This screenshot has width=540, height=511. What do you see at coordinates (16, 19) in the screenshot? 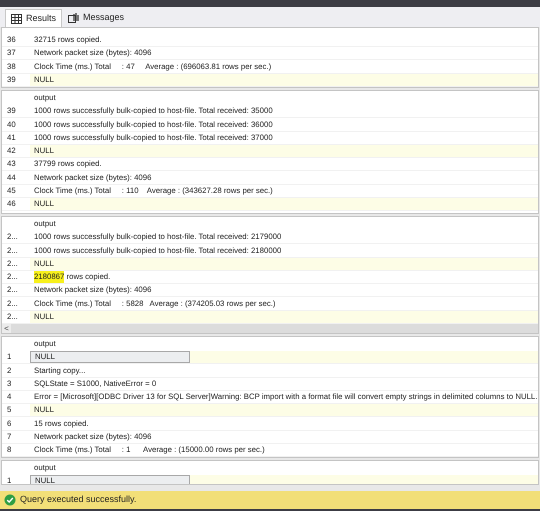
I see `grid-icon` at bounding box center [16, 19].